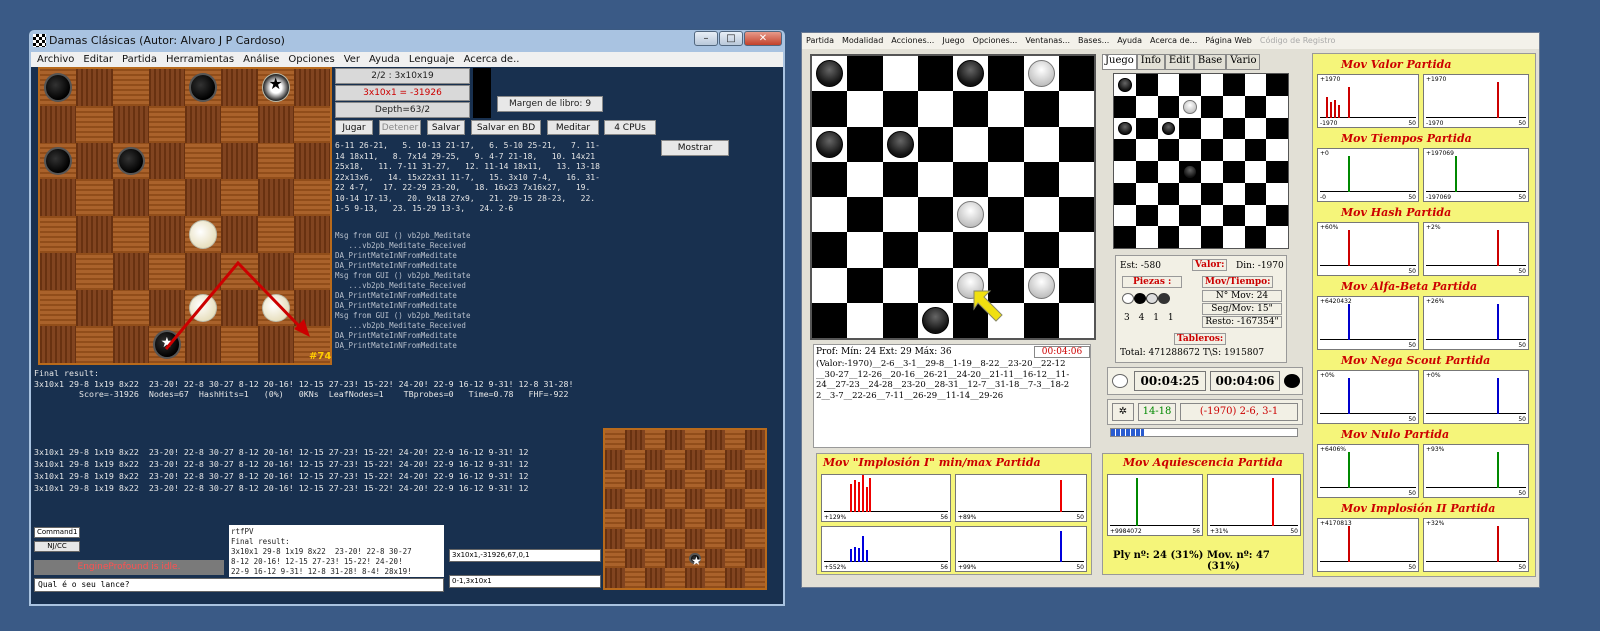  What do you see at coordinates (55, 59) in the screenshot?
I see `menu-archivo: Archivo` at bounding box center [55, 59].